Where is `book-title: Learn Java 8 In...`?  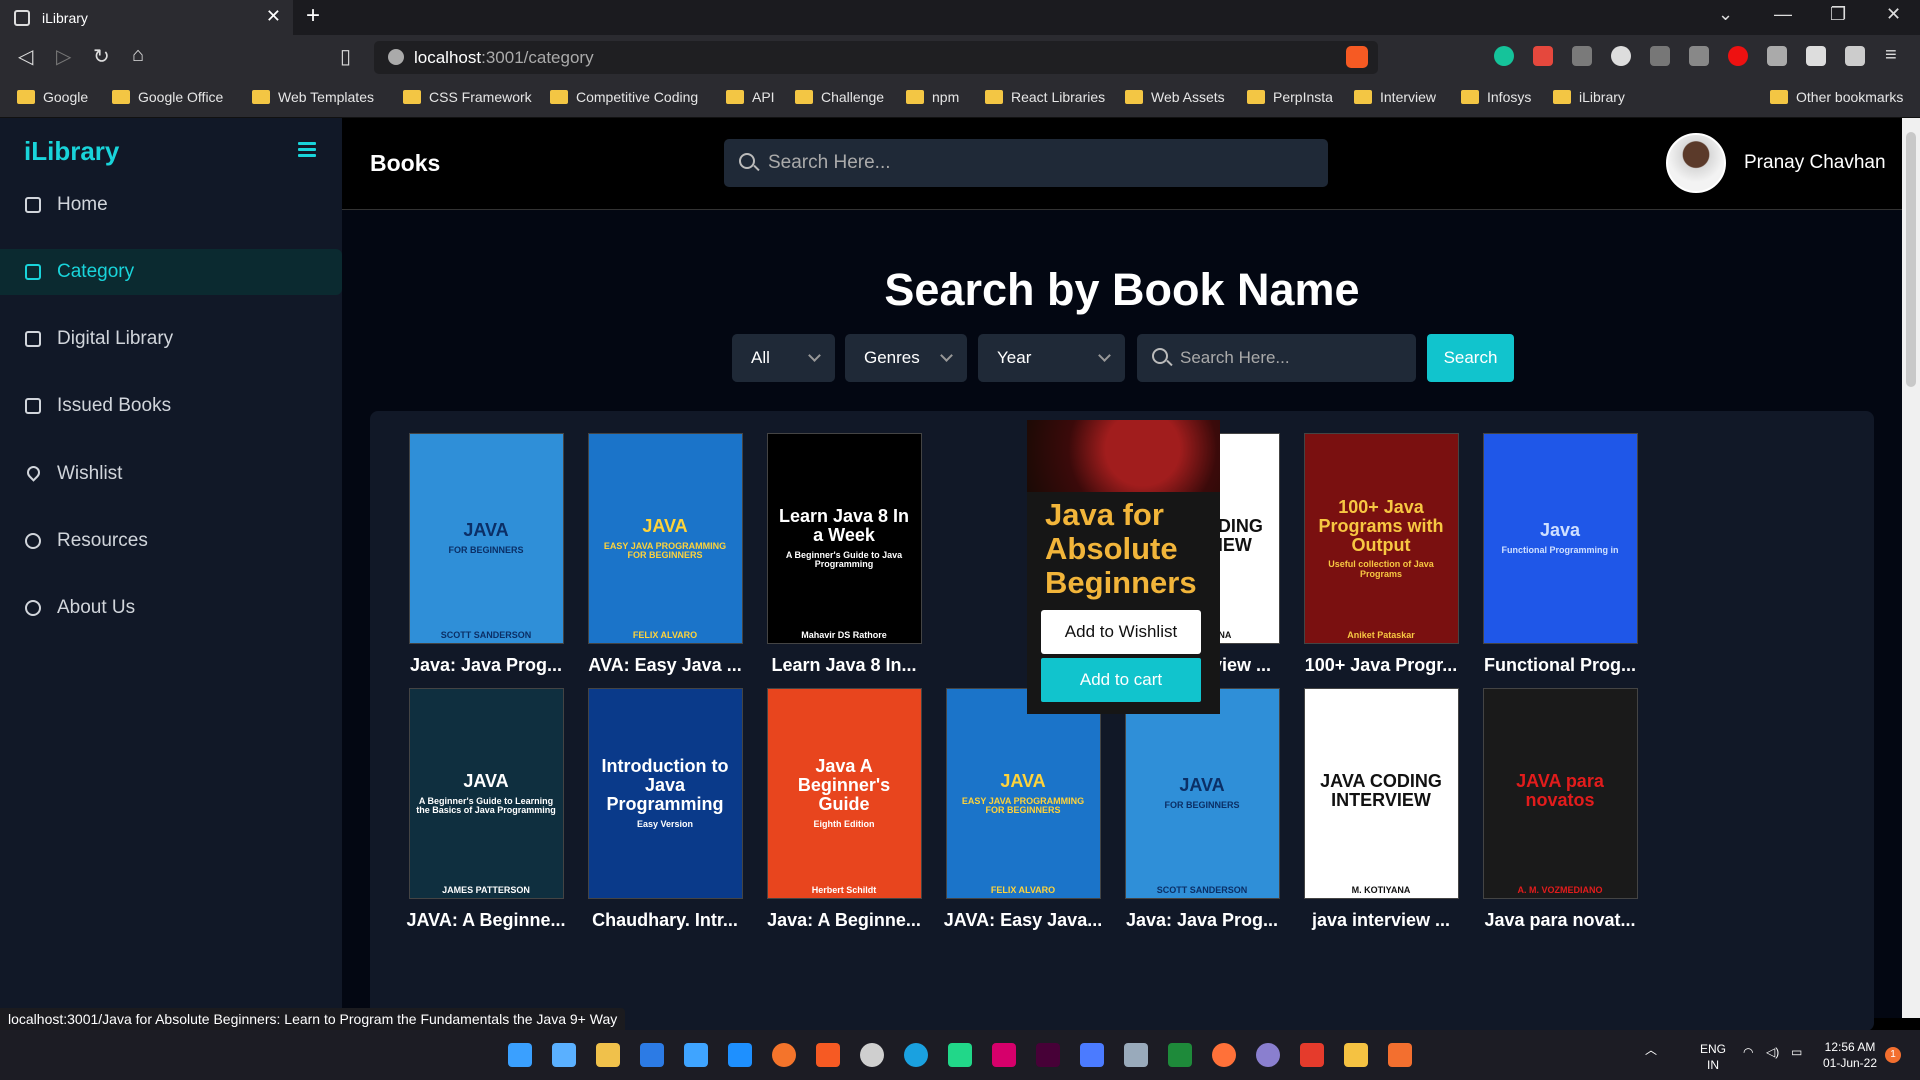
book-title: Learn Java 8 In... is located at coordinates (844, 665).